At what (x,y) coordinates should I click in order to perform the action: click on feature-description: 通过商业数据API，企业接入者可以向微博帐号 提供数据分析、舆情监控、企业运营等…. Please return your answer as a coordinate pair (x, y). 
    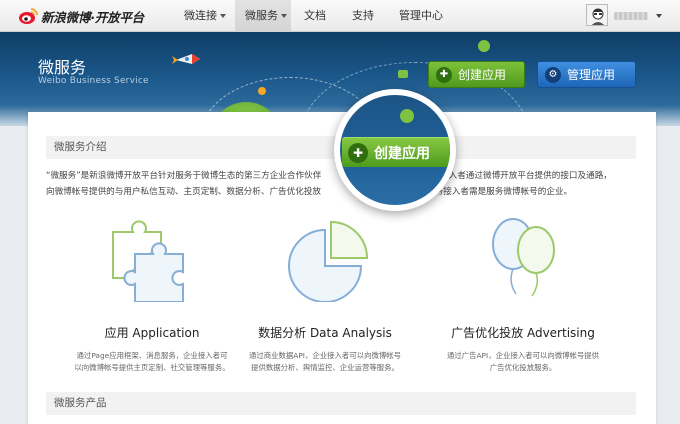
    Looking at the image, I should click on (325, 361).